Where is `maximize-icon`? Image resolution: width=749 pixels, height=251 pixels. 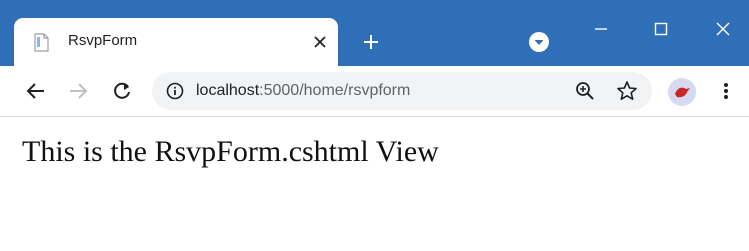
maximize-icon is located at coordinates (661, 29).